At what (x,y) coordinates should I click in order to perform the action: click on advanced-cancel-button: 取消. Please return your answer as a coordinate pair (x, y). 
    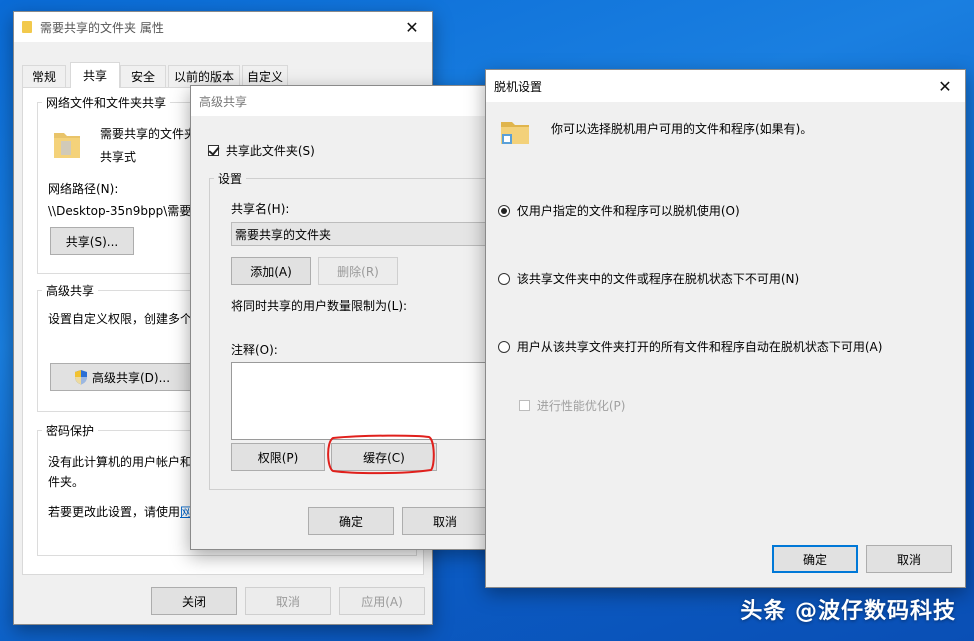
    Looking at the image, I should click on (445, 521).